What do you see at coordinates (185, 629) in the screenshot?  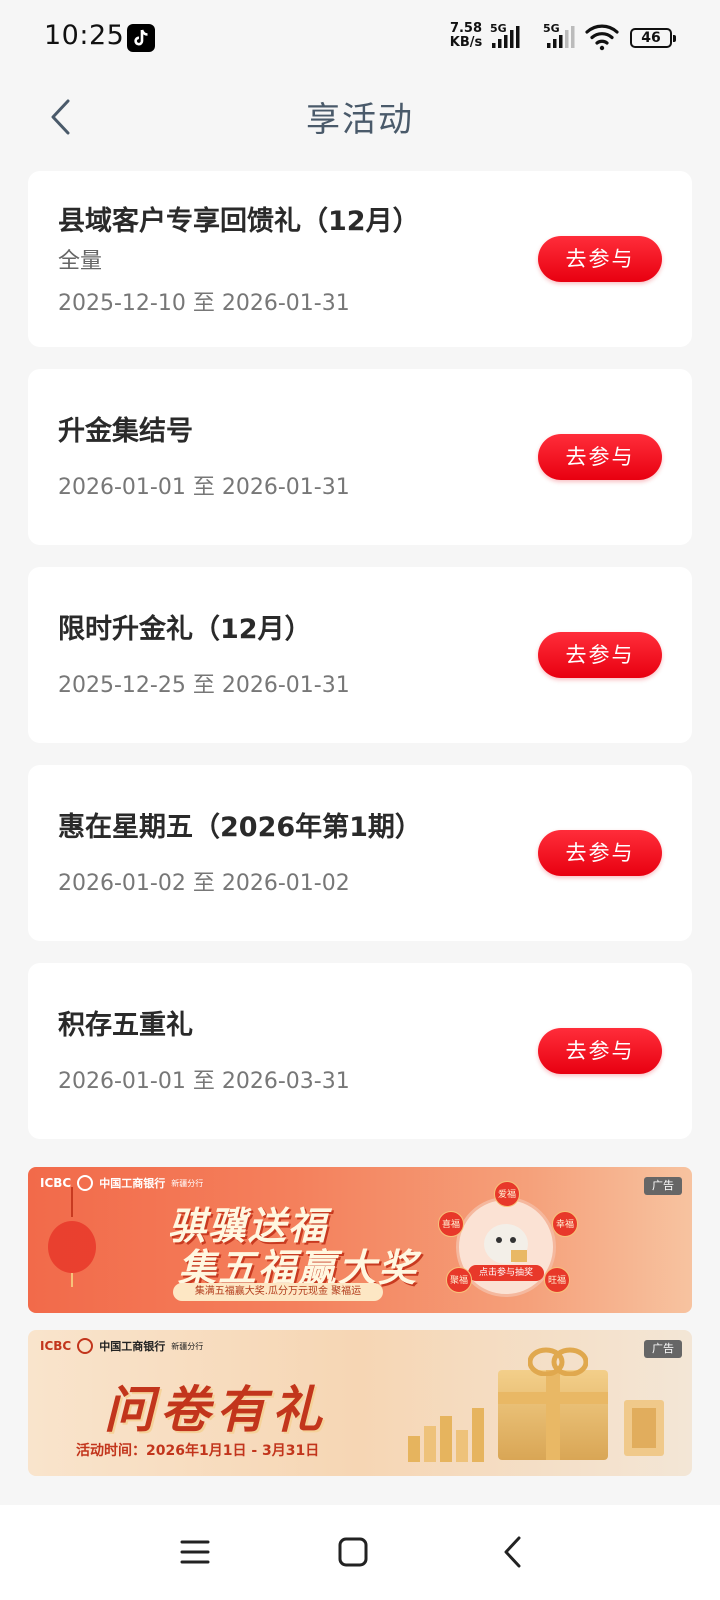 I see `activity-title: 限时升金礼（12月）` at bounding box center [185, 629].